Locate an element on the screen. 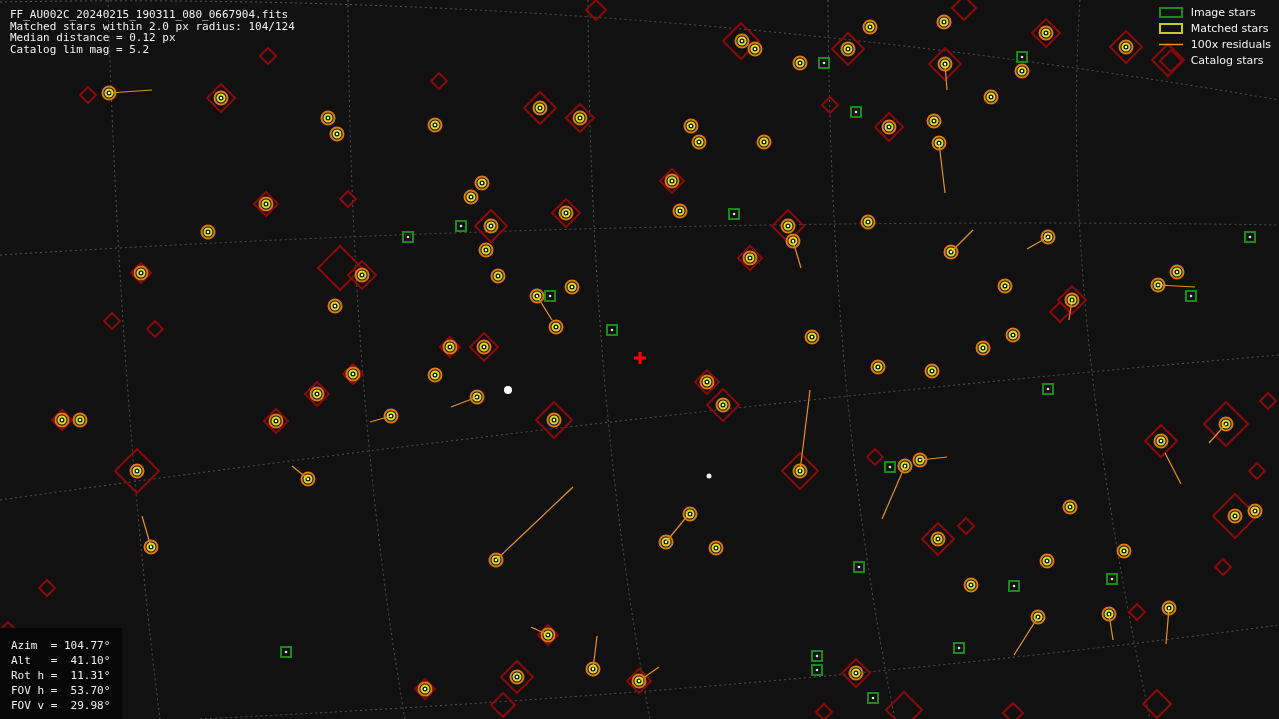 This screenshot has height=719, width=1279. info-text: Matched stars within 2.0 px radius: 104/124 is located at coordinates (152, 26).